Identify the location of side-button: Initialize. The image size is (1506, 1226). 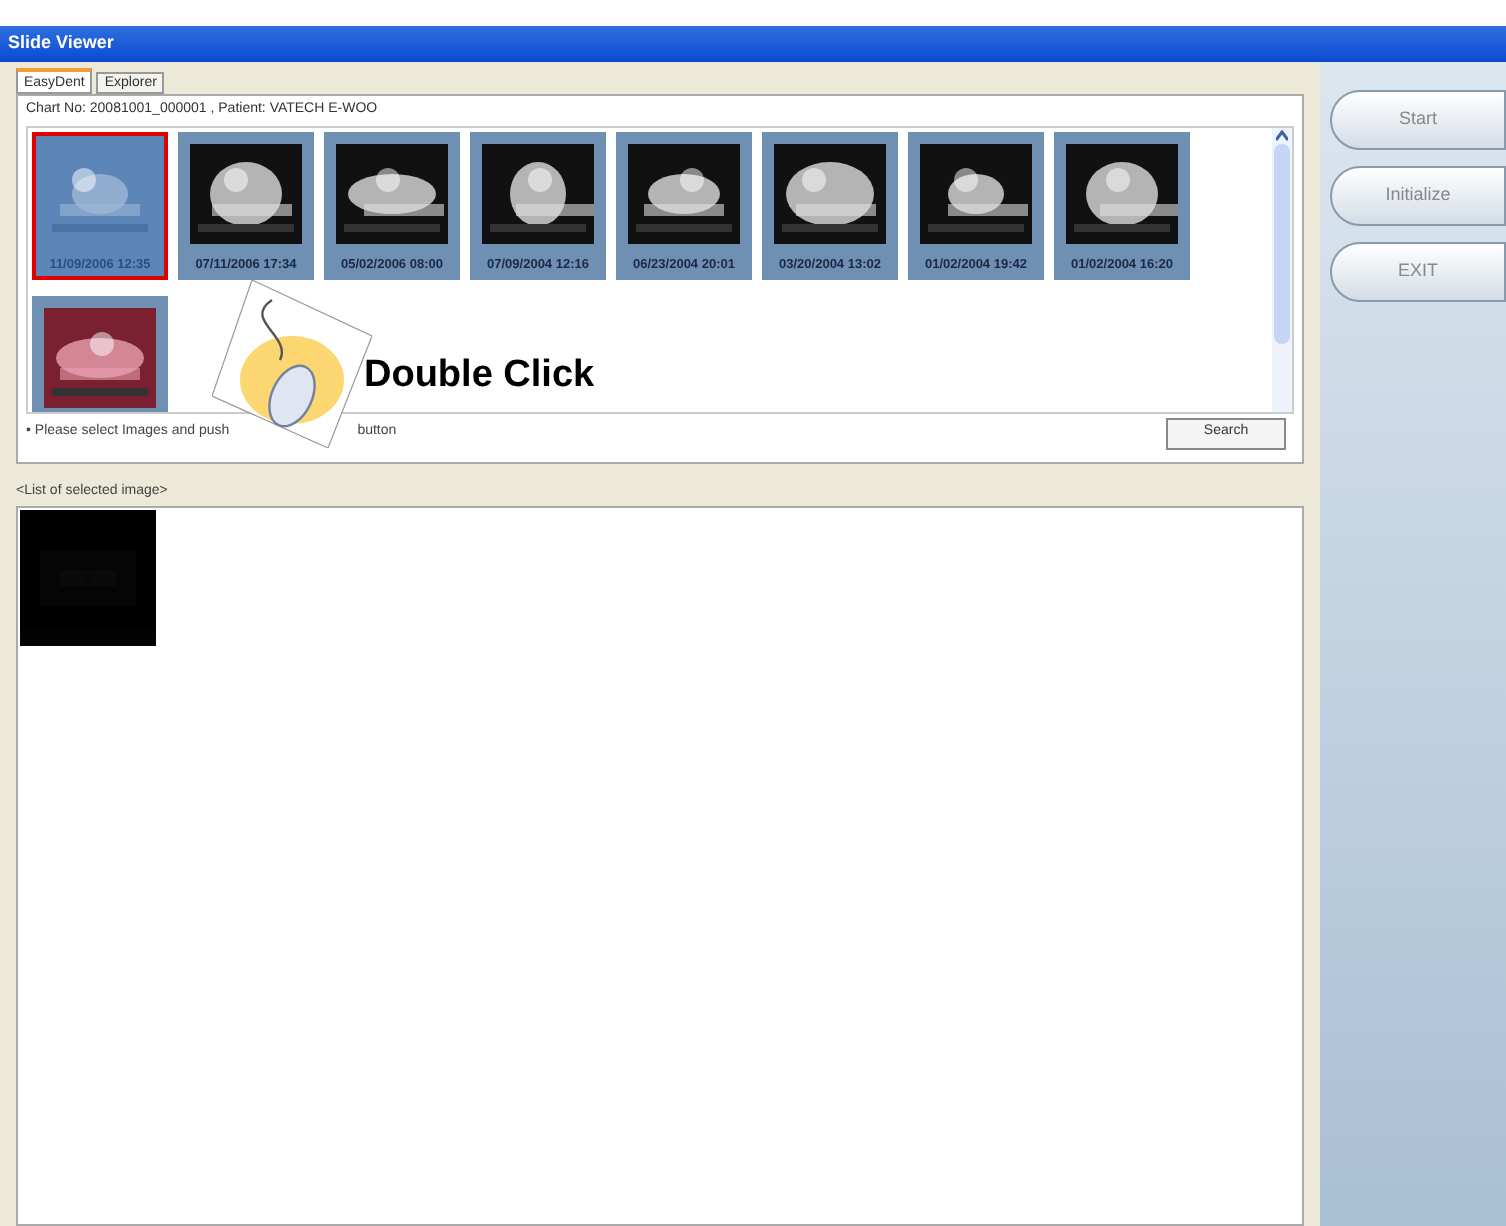
(1418, 196).